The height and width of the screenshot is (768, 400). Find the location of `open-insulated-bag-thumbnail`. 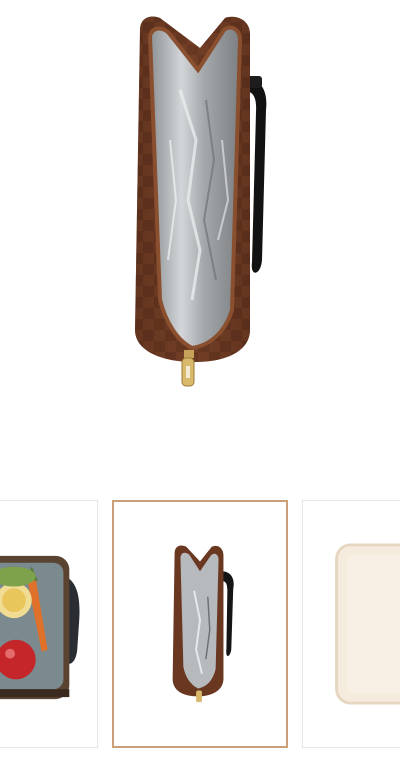

open-insulated-bag-thumbnail is located at coordinates (200, 624).